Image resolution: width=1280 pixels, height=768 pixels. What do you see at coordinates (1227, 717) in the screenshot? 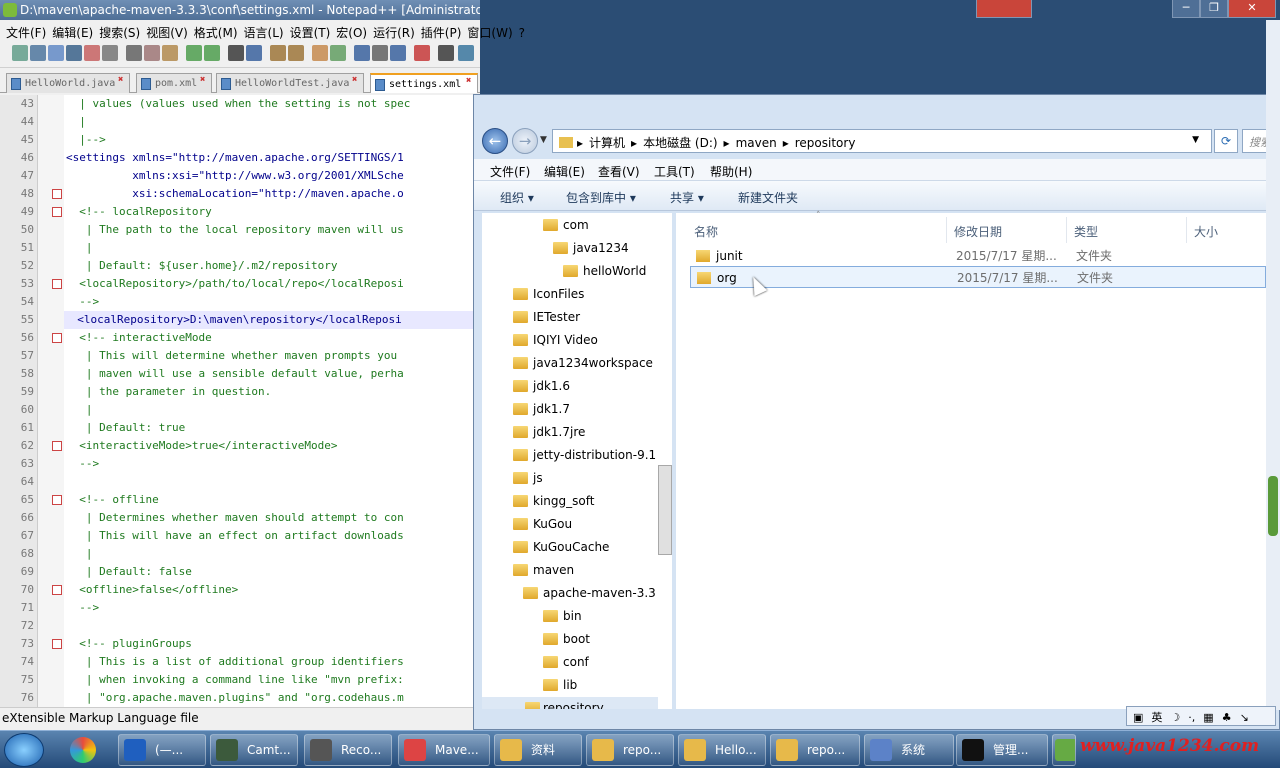
I see `ime-button: ♣` at bounding box center [1227, 717].